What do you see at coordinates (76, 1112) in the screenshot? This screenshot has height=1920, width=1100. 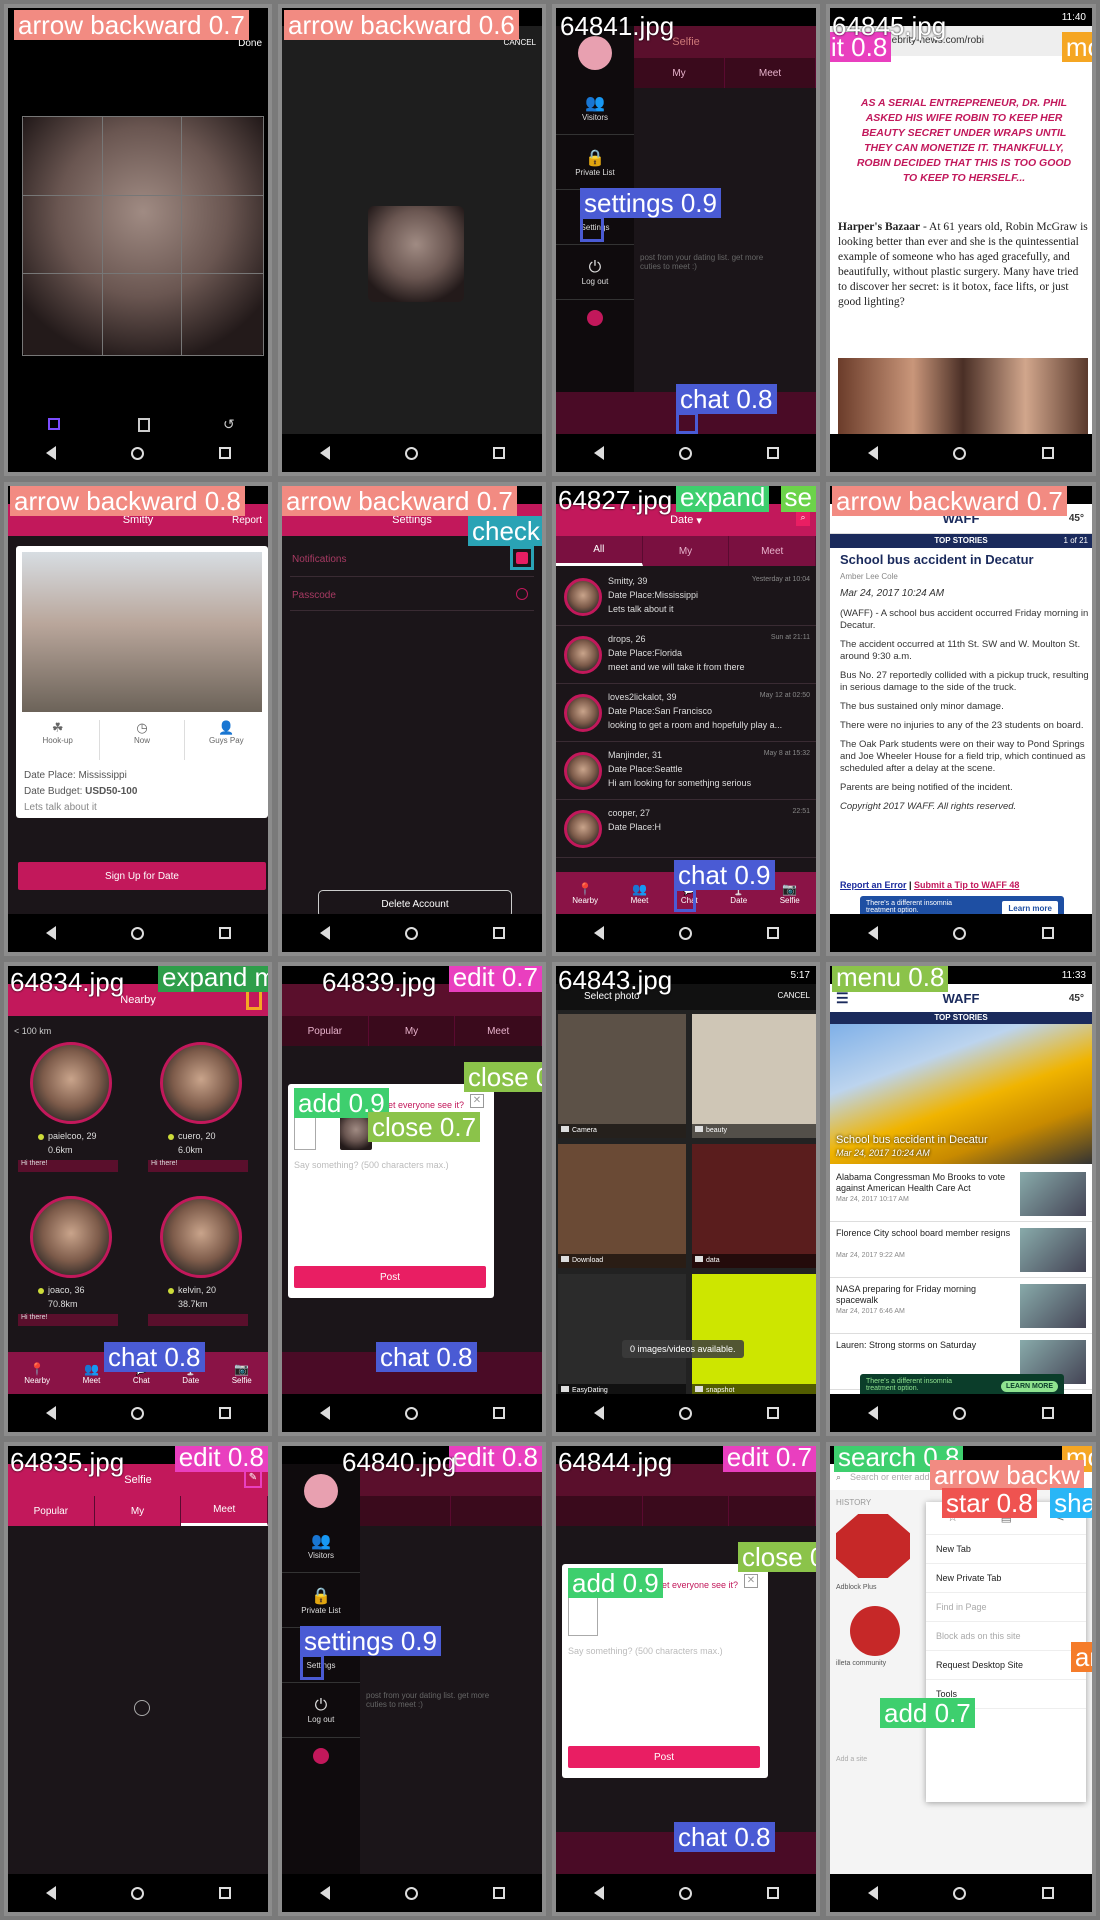 I see `person-card: paielcoo, 29 0.6km Hi there!` at bounding box center [76, 1112].